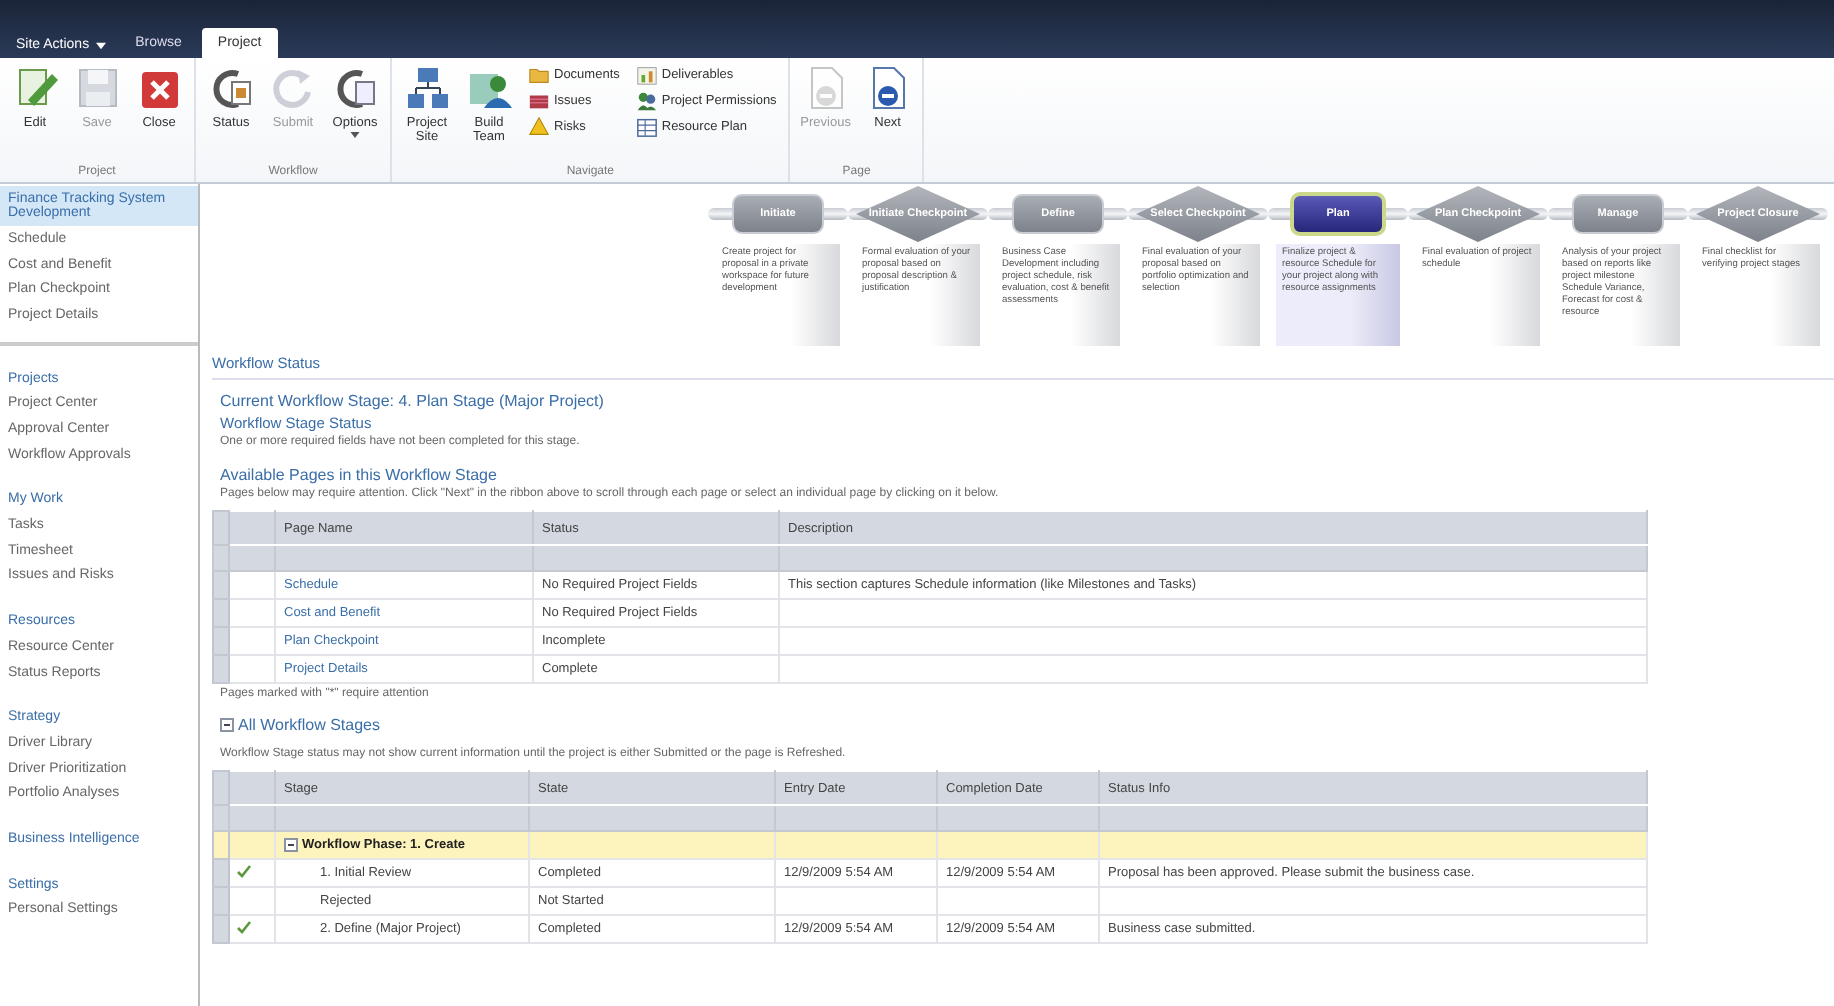 The image size is (1834, 1006). What do you see at coordinates (646, 75) in the screenshot?
I see `chart-icon` at bounding box center [646, 75].